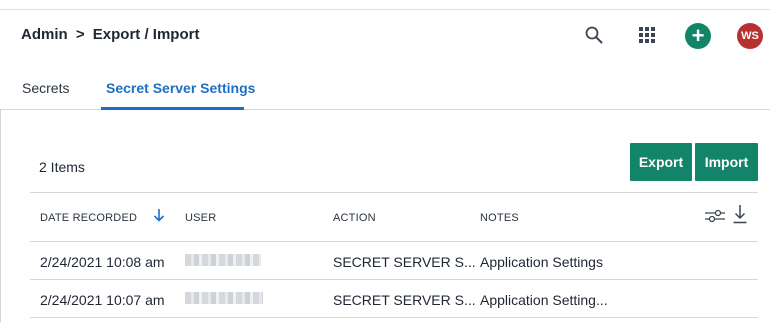 Image resolution: width=770 pixels, height=322 pixels. What do you see at coordinates (62, 167) in the screenshot?
I see `items-count: 2 Items` at bounding box center [62, 167].